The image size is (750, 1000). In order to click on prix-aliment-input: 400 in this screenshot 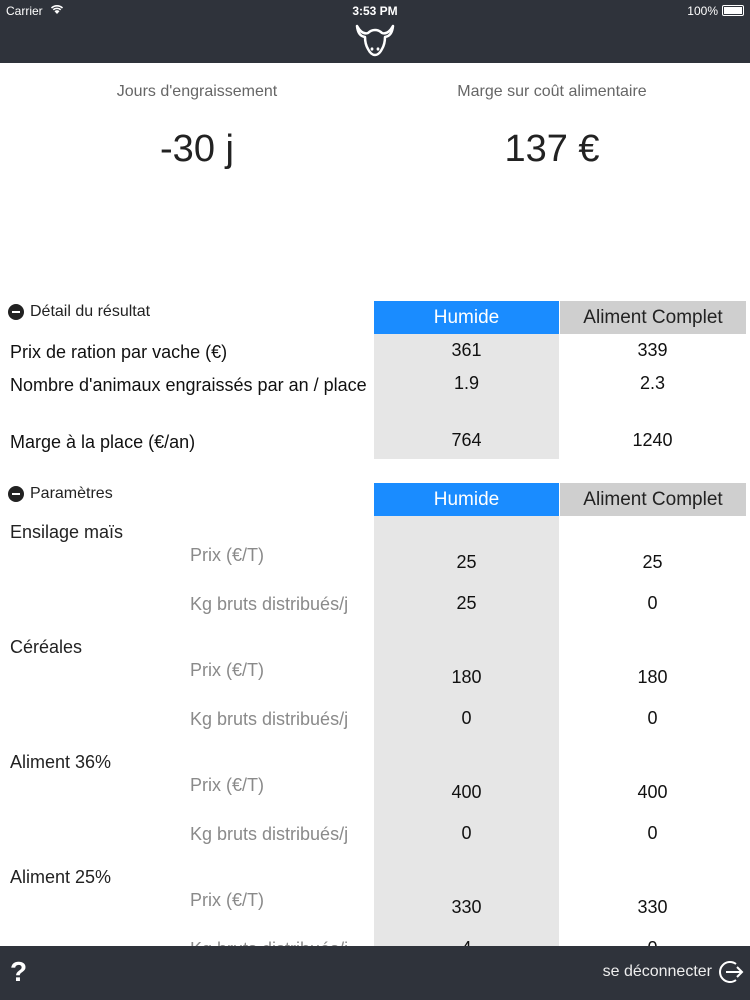, I will do `click(652, 792)`.